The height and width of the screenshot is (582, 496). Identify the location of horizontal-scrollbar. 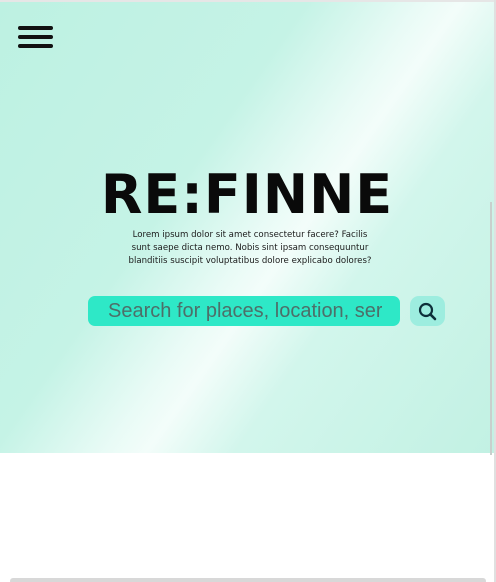
(248, 580).